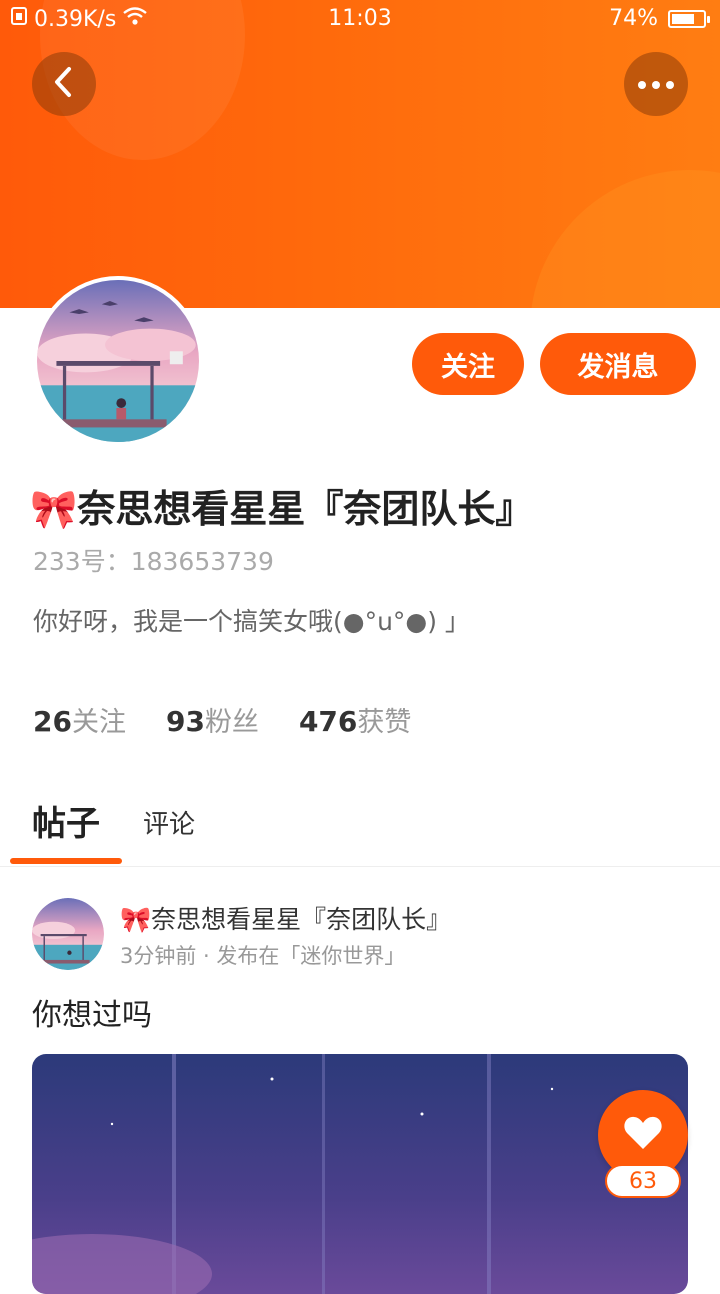  I want to click on tab-posts: 帖子, so click(66, 820).